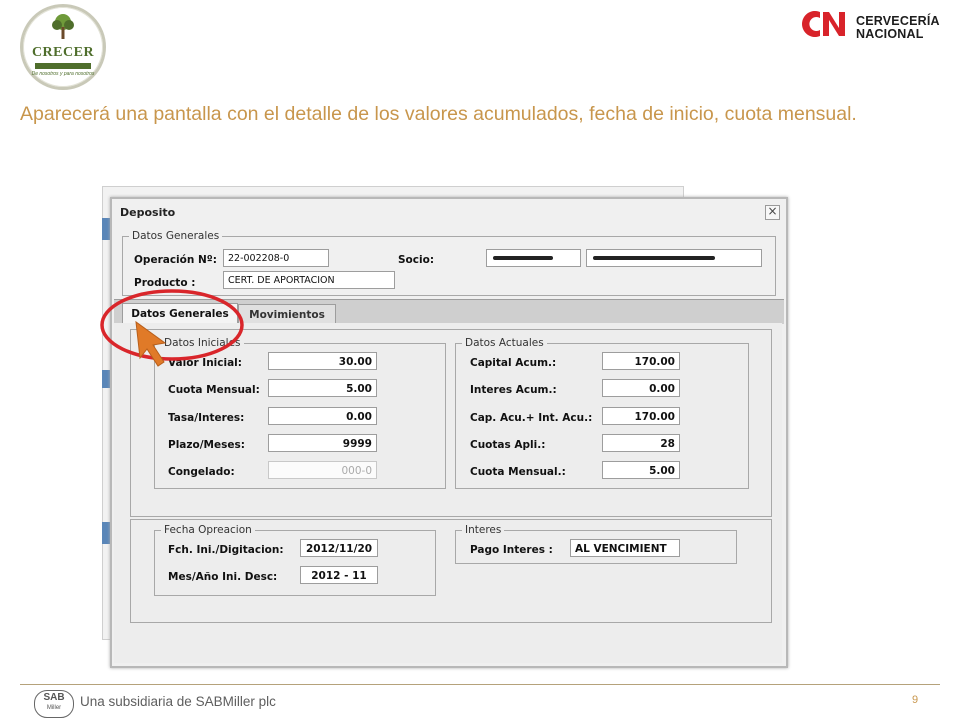 This screenshot has height=720, width=960. Describe the element at coordinates (309, 280) in the screenshot. I see `producto-field: CERT. DE APORTACION` at that location.